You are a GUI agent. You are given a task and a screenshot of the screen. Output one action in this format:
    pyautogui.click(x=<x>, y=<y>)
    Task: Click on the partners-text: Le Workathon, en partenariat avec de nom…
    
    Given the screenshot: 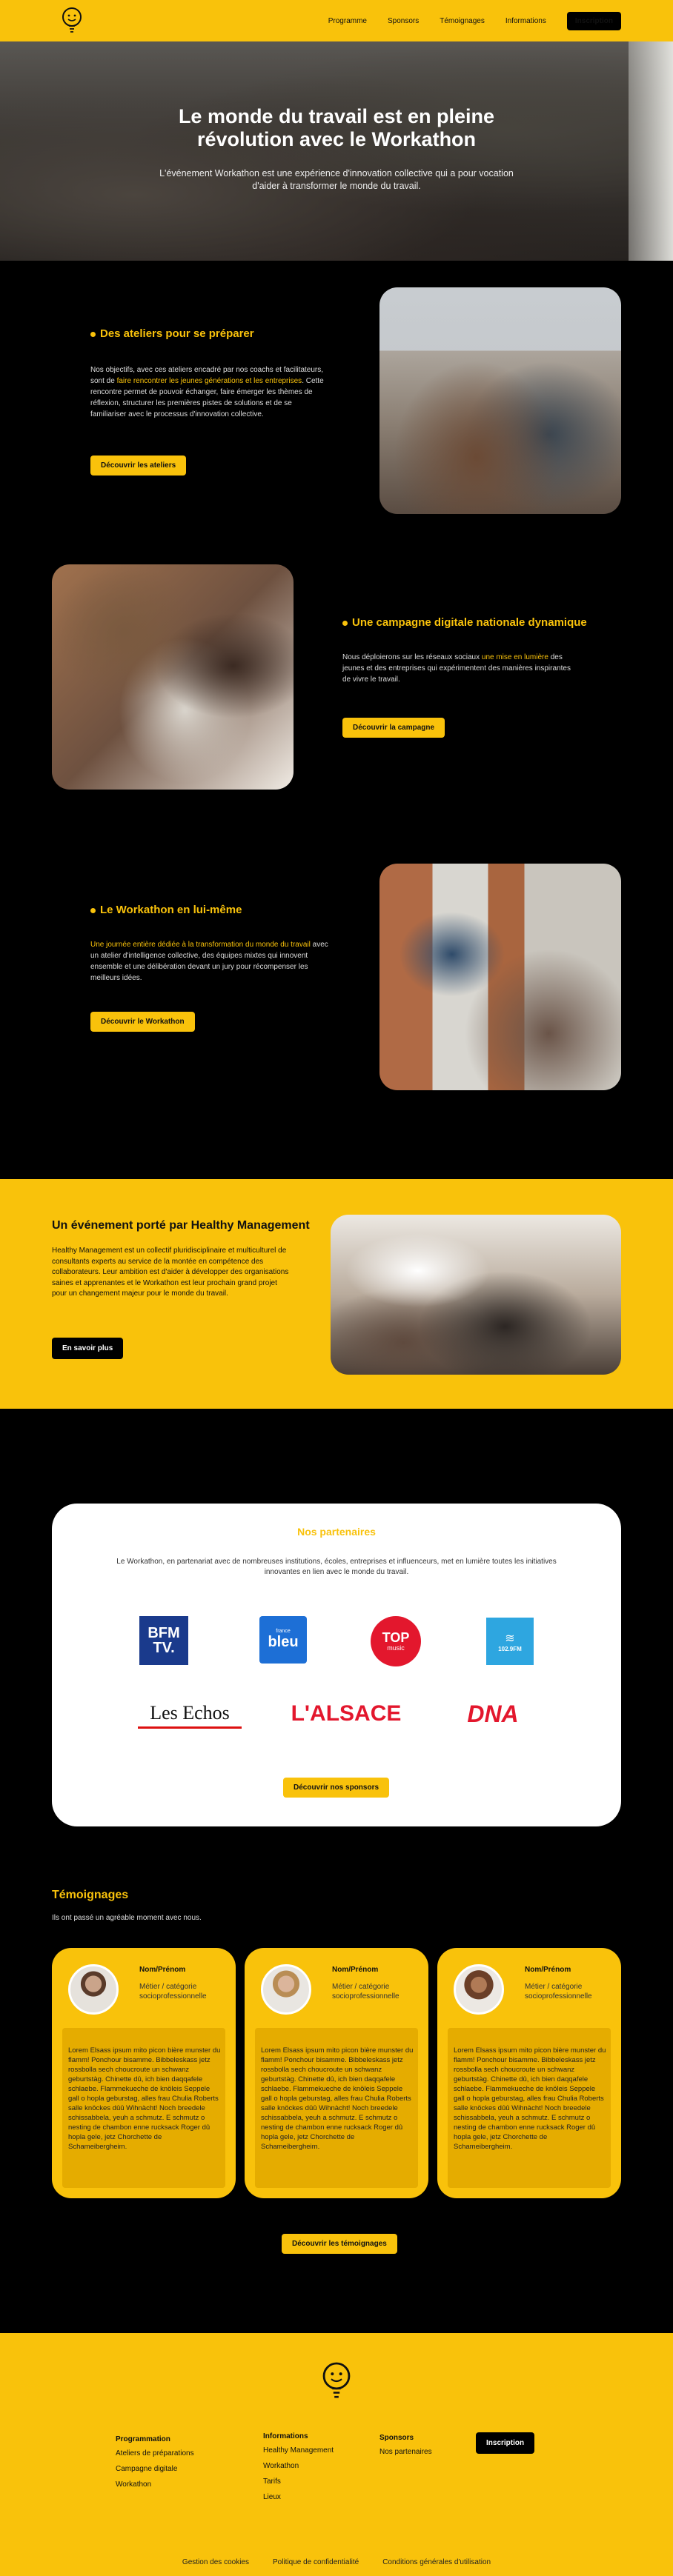 What is the action you would take?
    pyautogui.click(x=337, y=1567)
    